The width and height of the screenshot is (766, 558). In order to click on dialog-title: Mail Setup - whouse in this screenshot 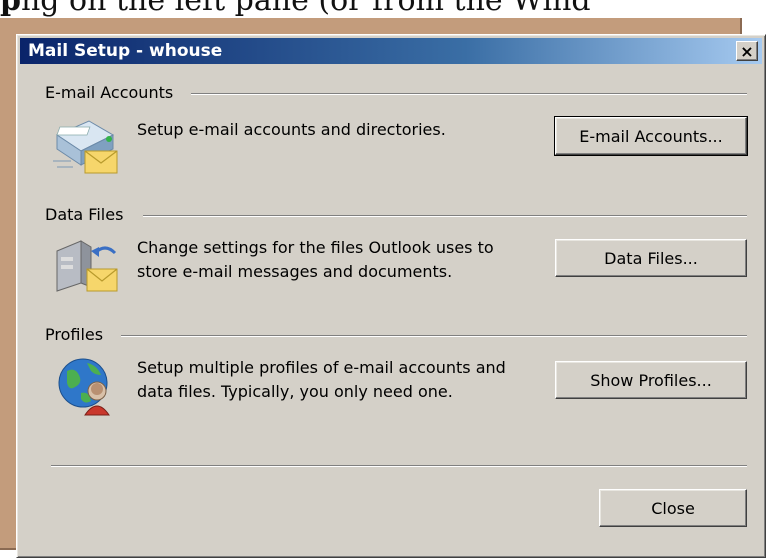, I will do `click(125, 51)`.